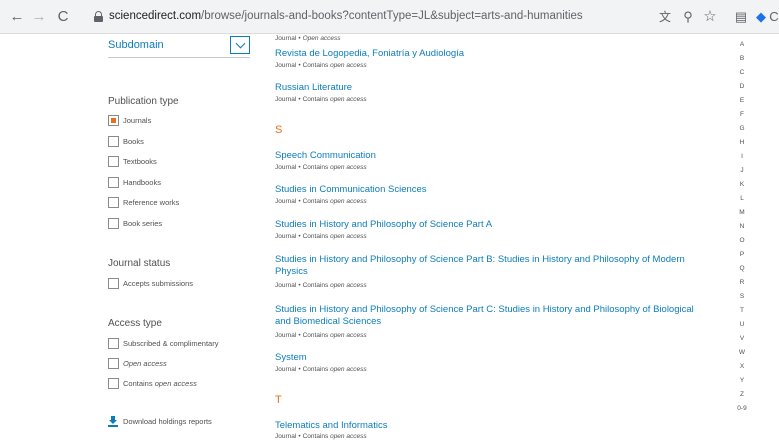 This screenshot has width=779, height=443. I want to click on checkbox-reference-works, so click(113, 202).